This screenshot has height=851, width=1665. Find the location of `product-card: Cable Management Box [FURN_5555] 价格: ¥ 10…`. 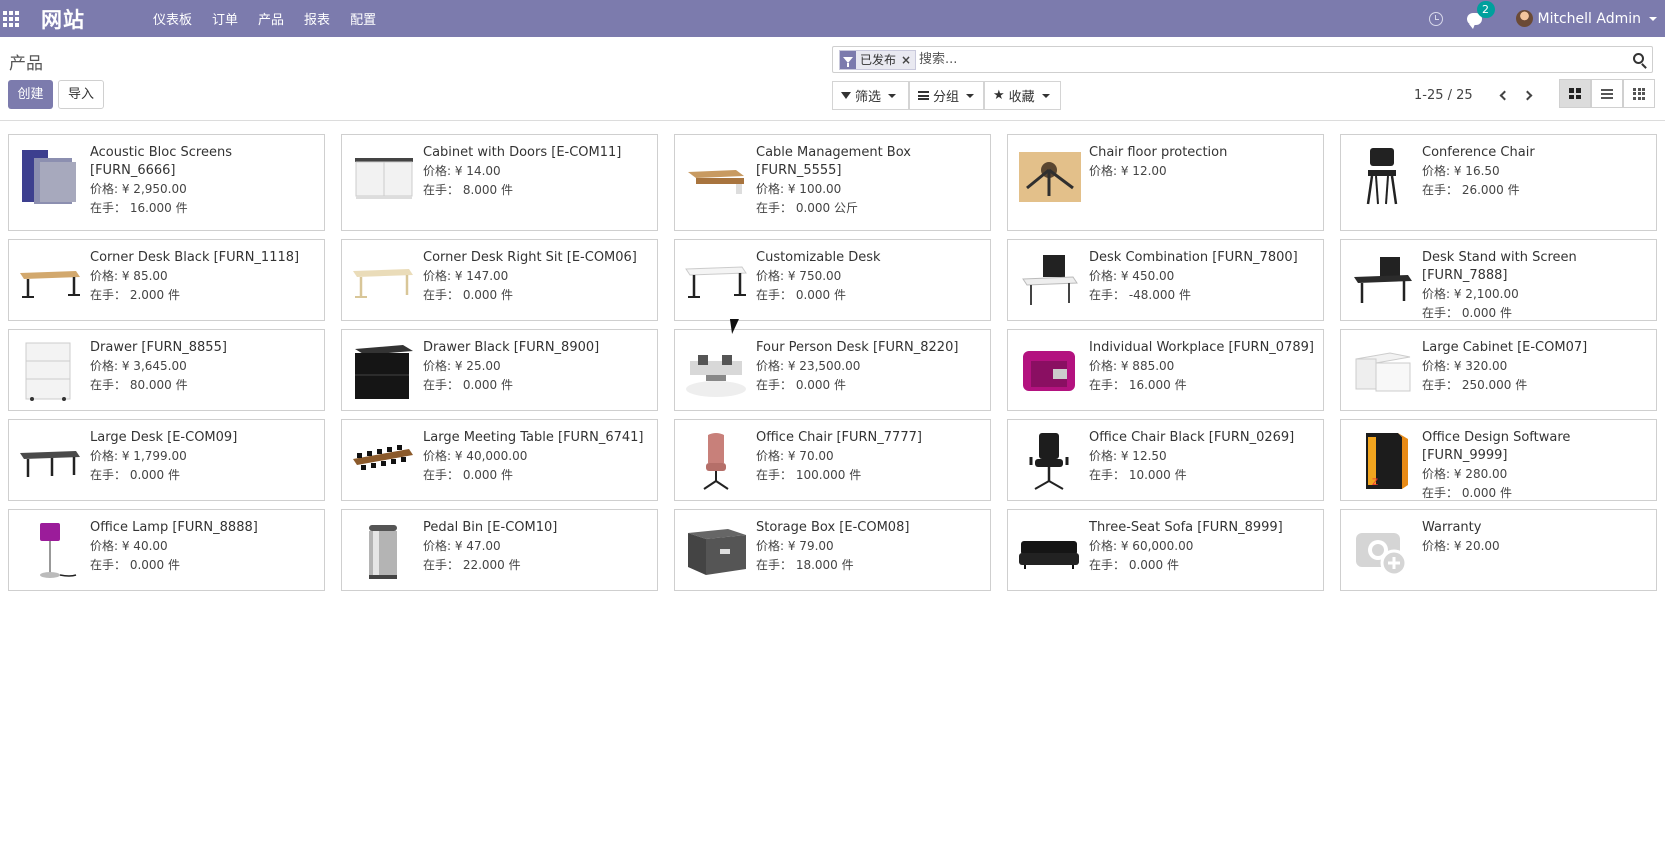

product-card: Cable Management Box [FURN_5555] 价格: ¥ 10… is located at coordinates (832, 182).